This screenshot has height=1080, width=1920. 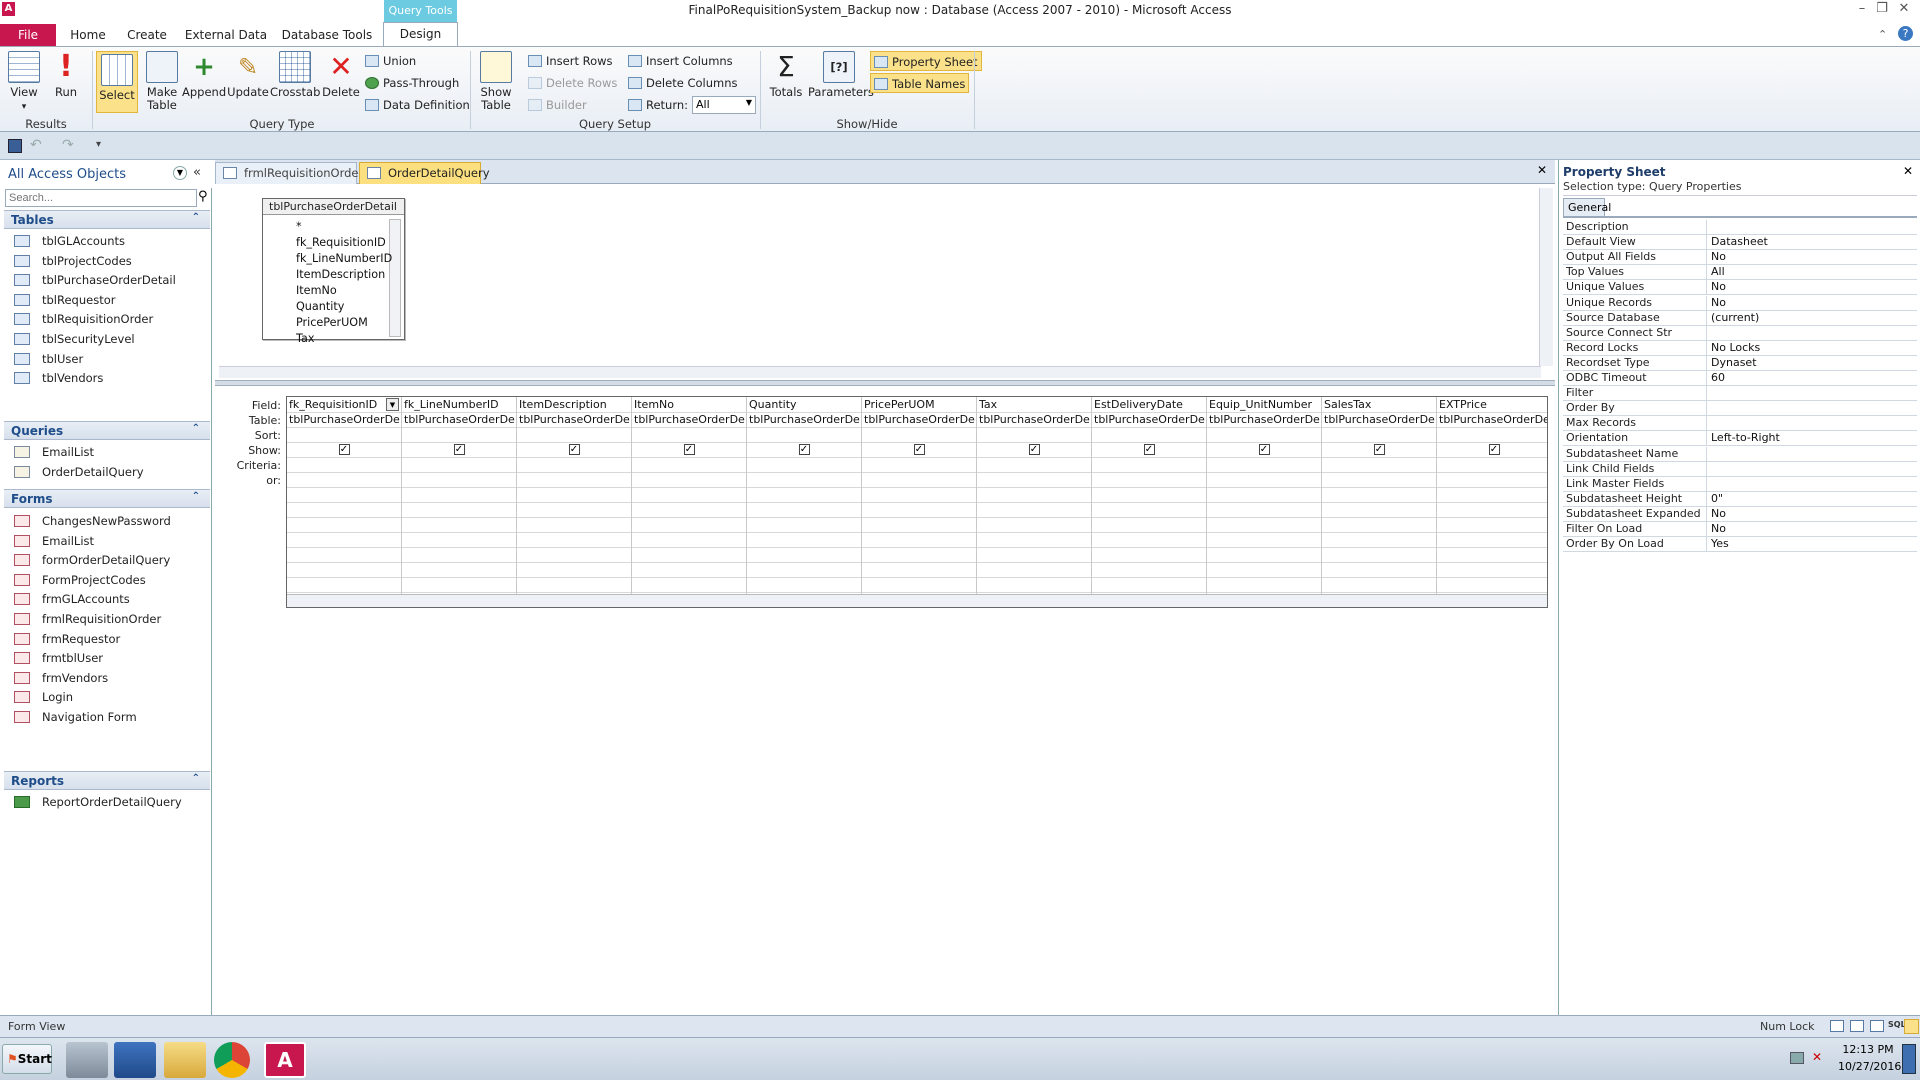 What do you see at coordinates (920, 83) in the screenshot?
I see `table-names-button: Table Names` at bounding box center [920, 83].